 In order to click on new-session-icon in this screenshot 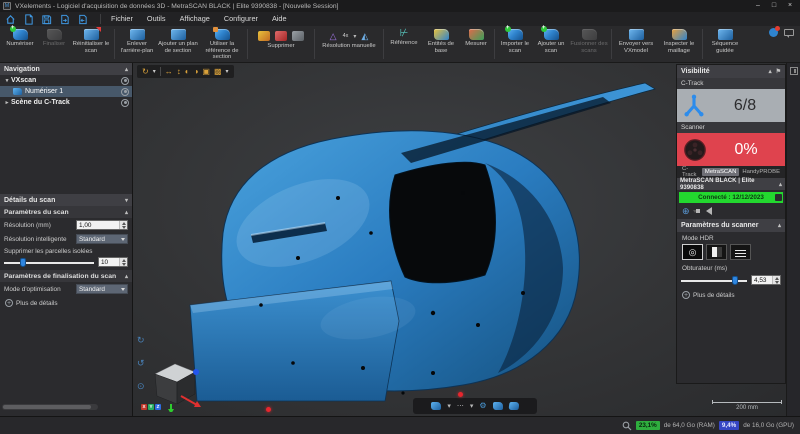, I will do `click(28, 19)`.